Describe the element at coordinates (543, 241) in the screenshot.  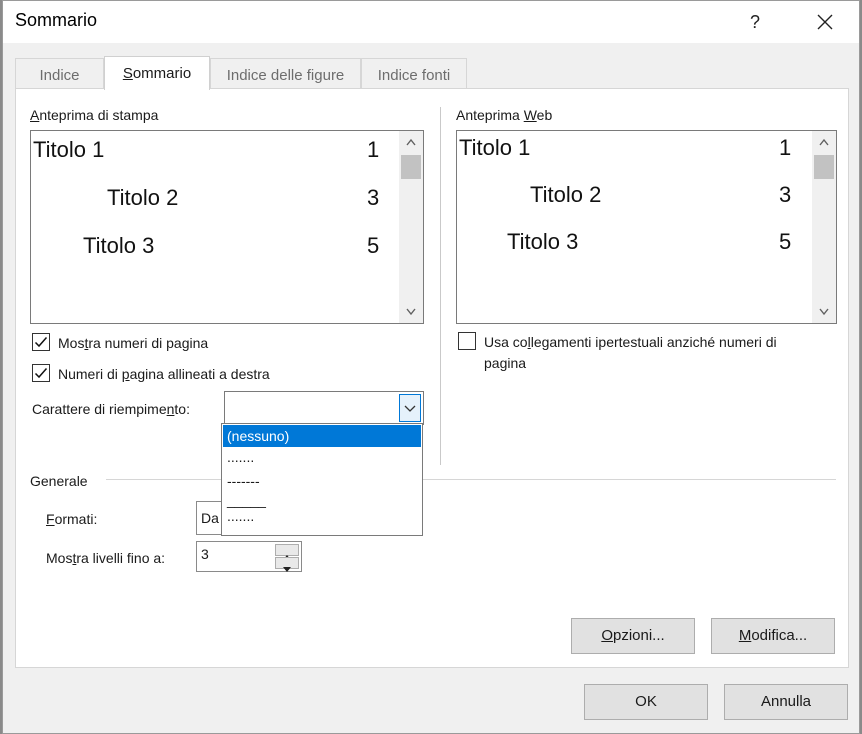
I see `web-preview-entry: Titolo 3` at that location.